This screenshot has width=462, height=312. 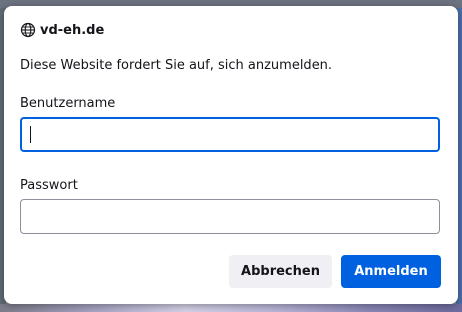 I want to click on password-label: Passwort, so click(x=49, y=185).